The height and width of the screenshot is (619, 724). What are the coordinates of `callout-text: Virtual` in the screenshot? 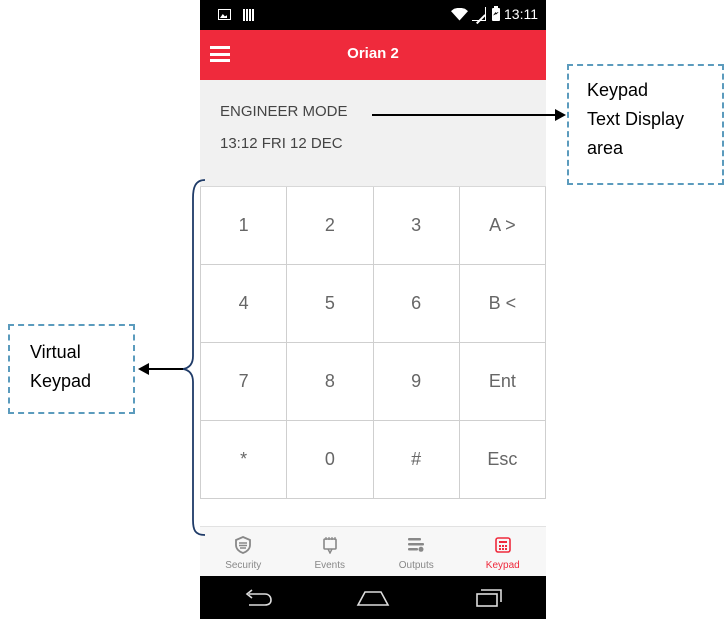 It's located at (55, 352).